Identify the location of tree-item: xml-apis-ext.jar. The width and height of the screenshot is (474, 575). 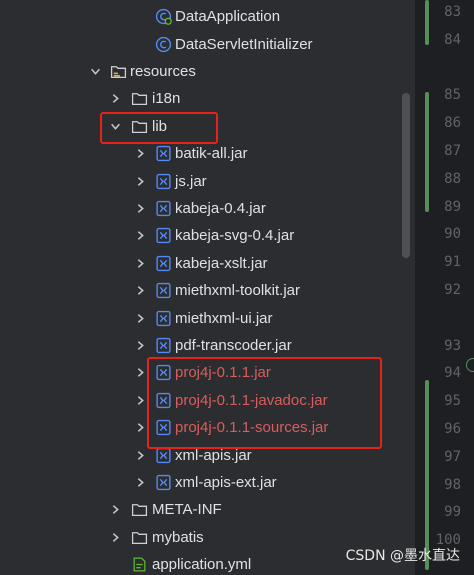
(200, 482).